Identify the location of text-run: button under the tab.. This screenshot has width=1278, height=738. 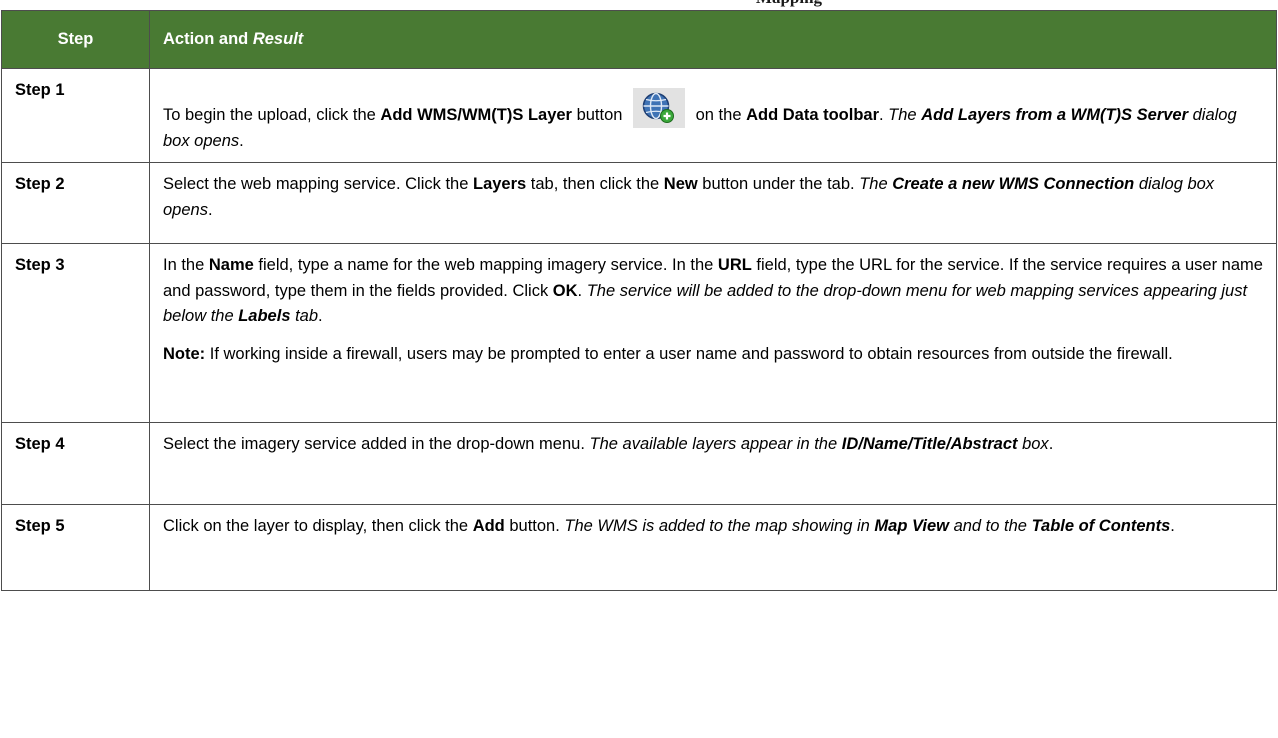
(778, 184).